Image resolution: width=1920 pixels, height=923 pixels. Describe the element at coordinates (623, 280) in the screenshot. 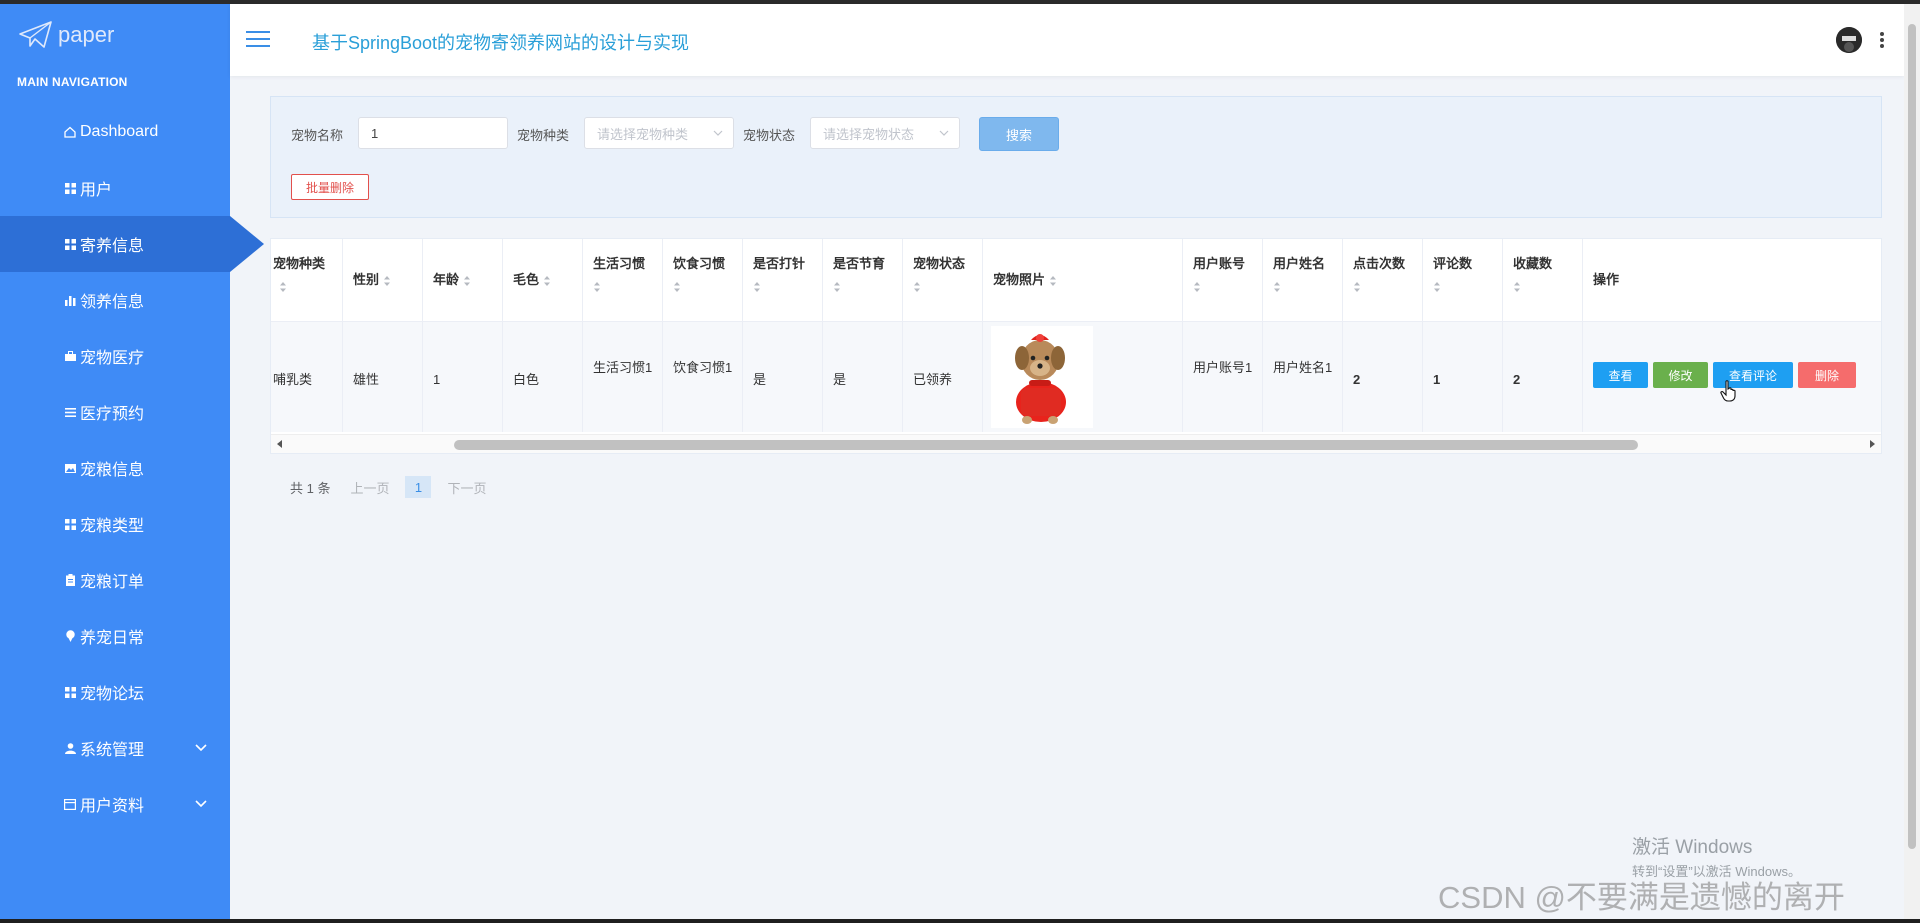

I see `col-living-habit: 生活习惯` at that location.